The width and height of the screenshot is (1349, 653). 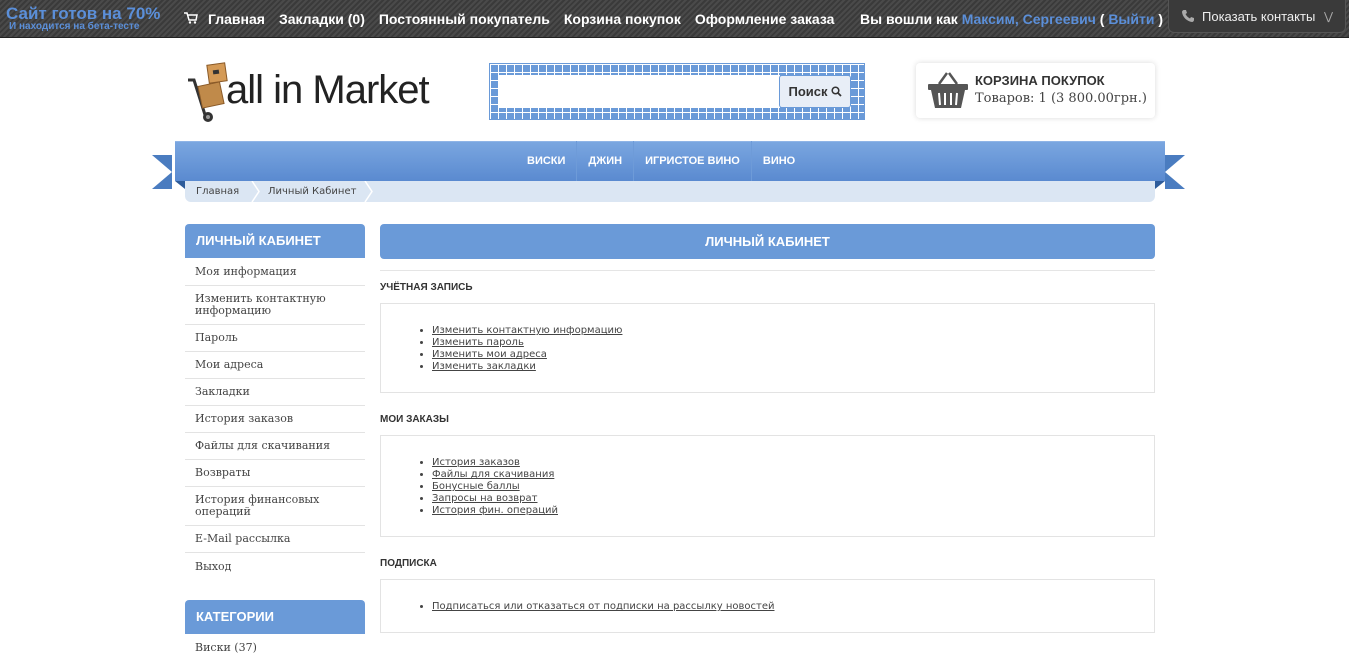 What do you see at coordinates (909, 19) in the screenshot?
I see `login-prefix: Вы вошли как` at bounding box center [909, 19].